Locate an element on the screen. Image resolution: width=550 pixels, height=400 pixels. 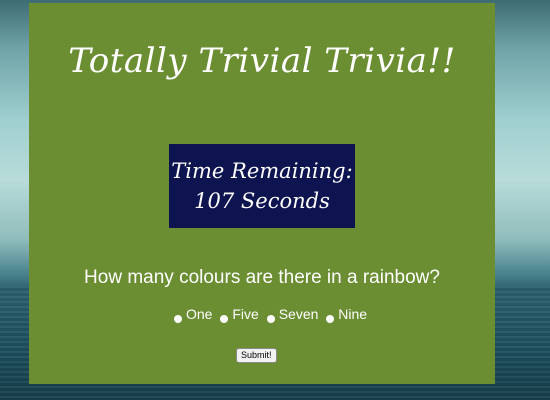
answer-option-seven: Seven is located at coordinates (292, 314).